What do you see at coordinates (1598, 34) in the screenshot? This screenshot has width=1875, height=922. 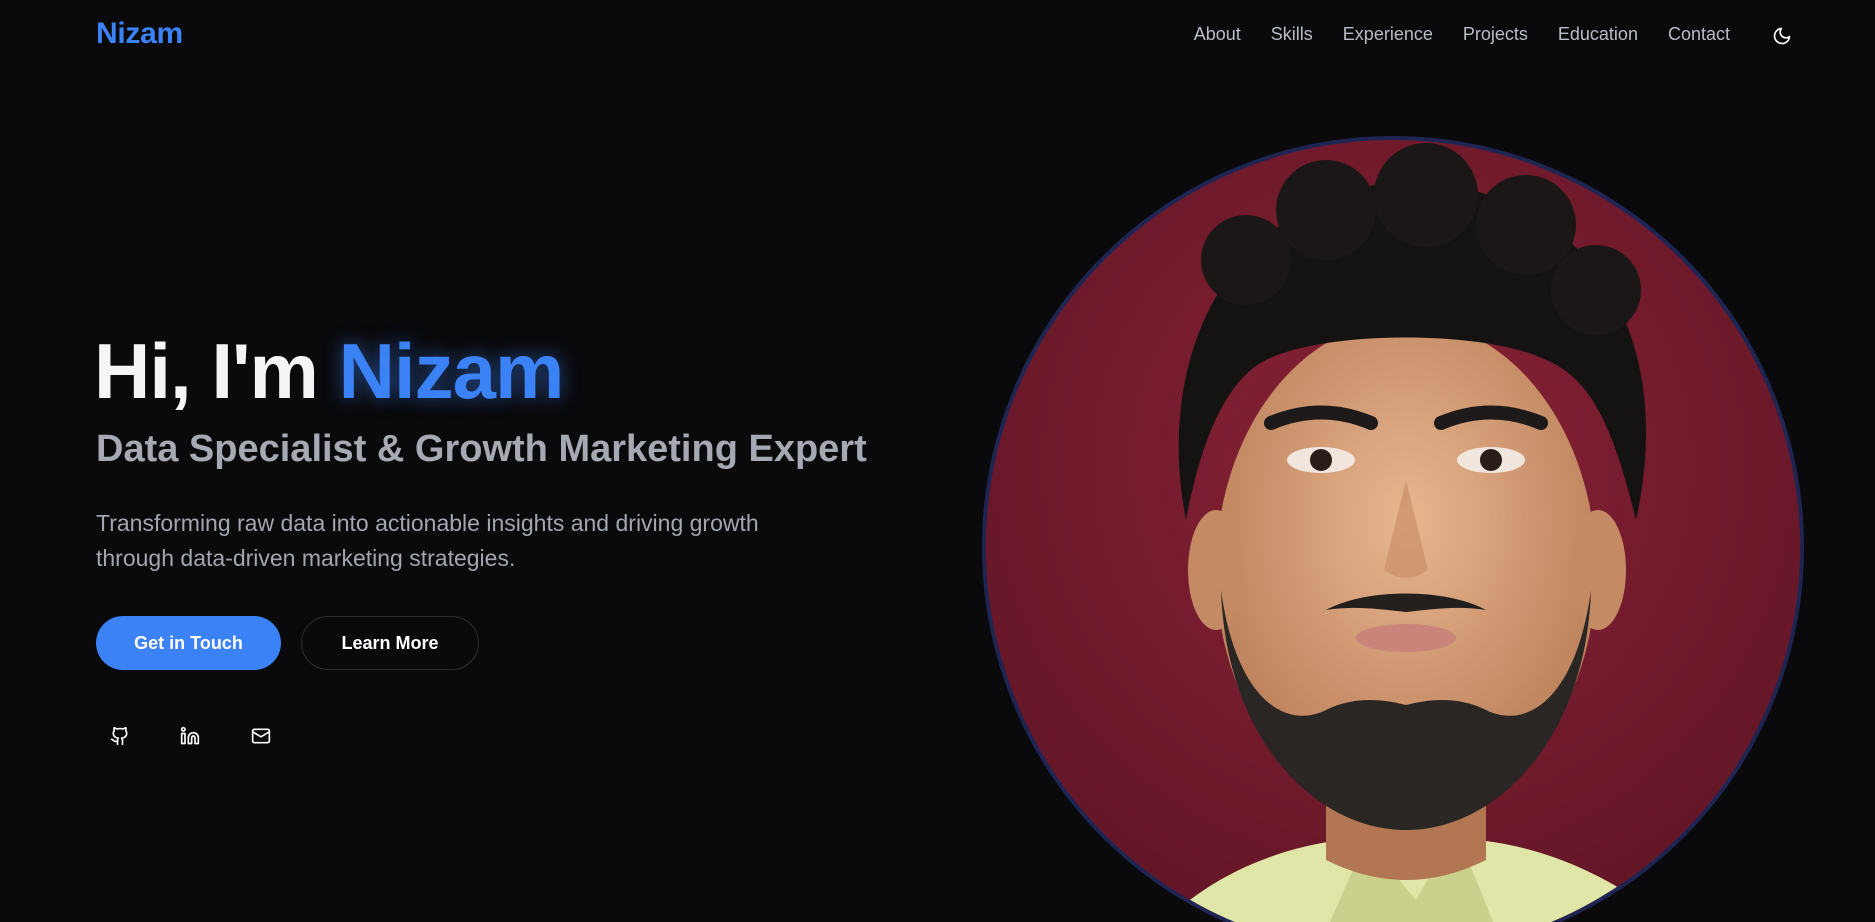 I see `nav-education: Education` at bounding box center [1598, 34].